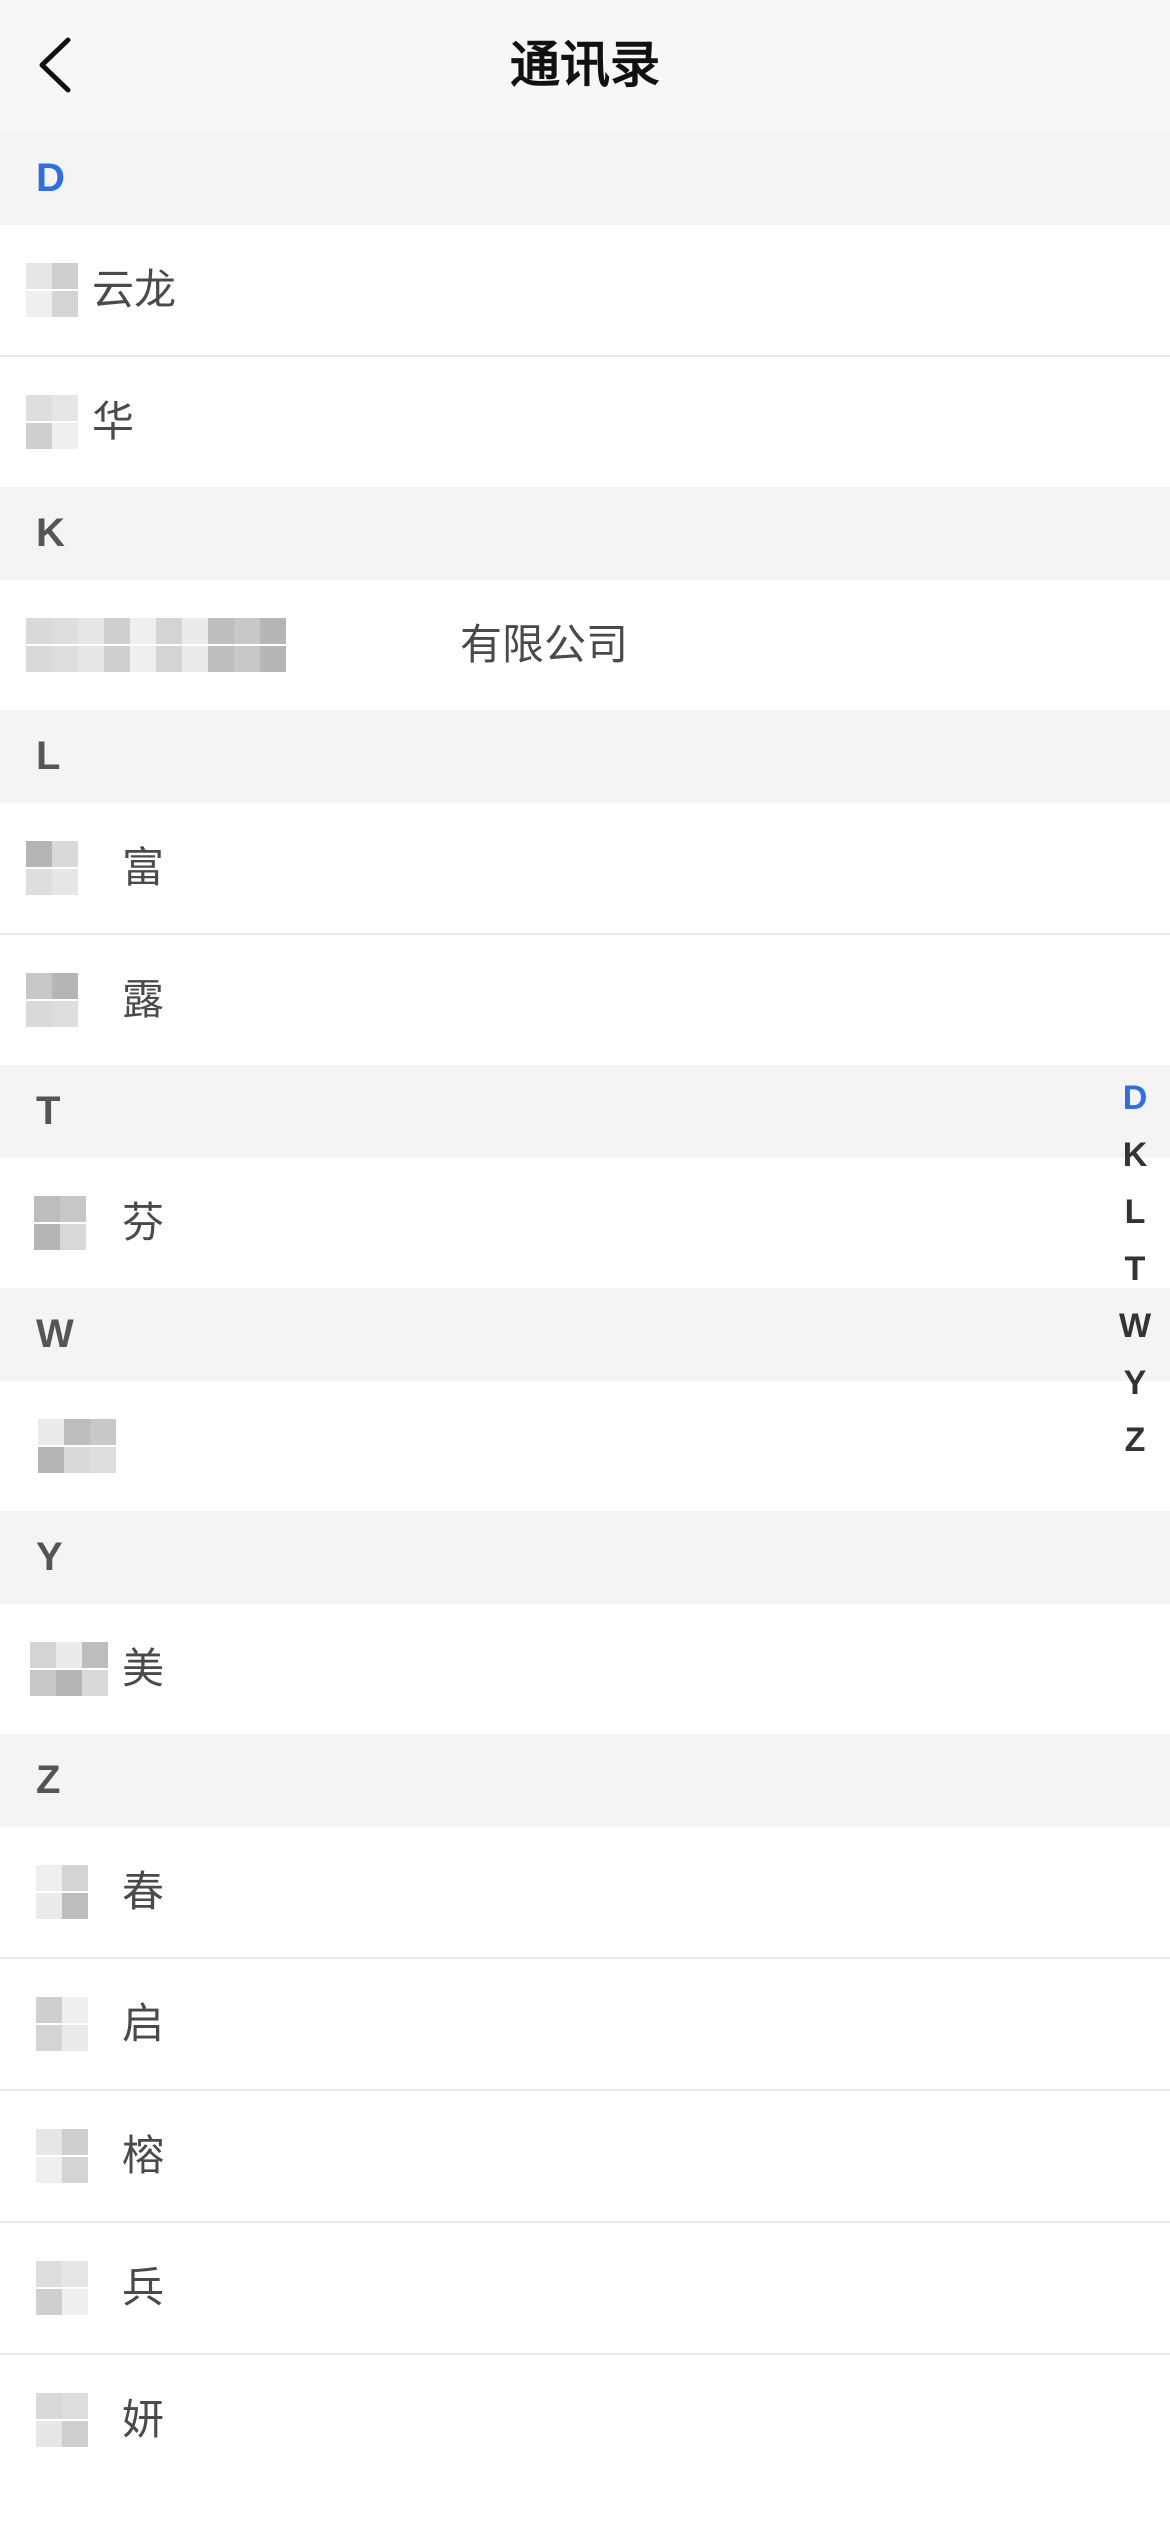 Image resolution: width=1170 pixels, height=2532 pixels. Describe the element at coordinates (143, 2419) in the screenshot. I see `contact-name: 妍` at that location.